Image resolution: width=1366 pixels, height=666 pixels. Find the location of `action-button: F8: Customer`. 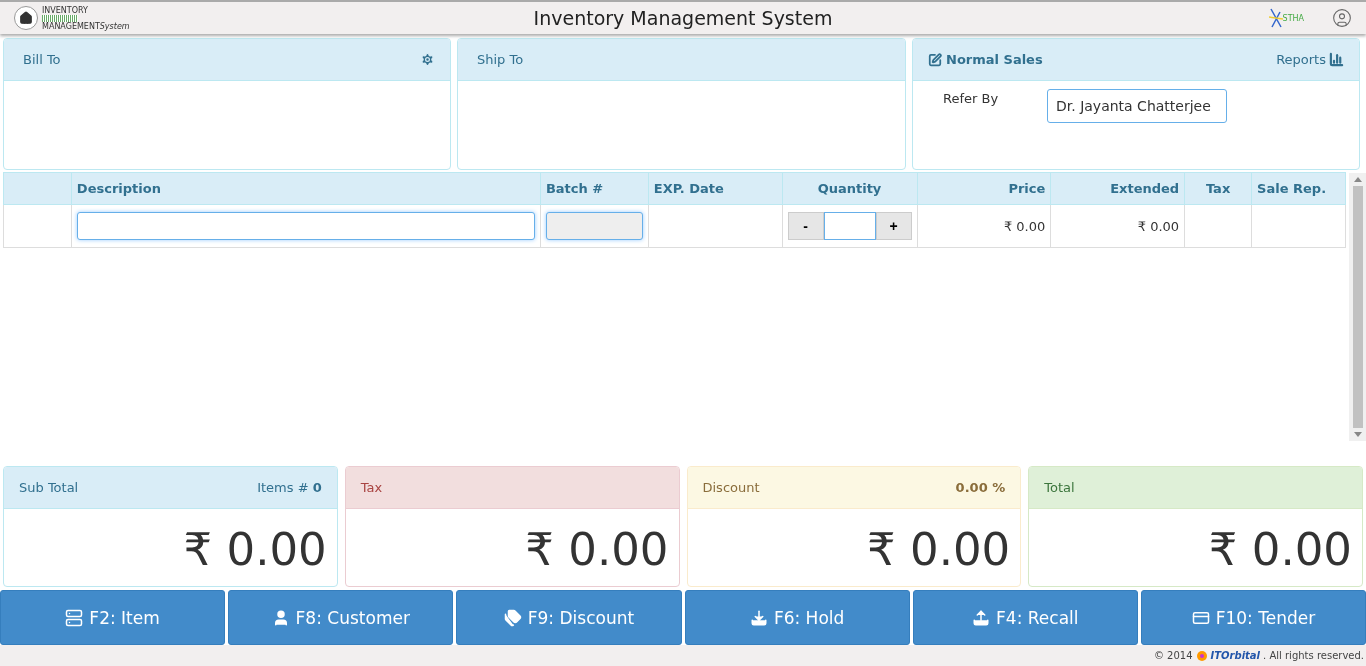

action-button: F8: Customer is located at coordinates (341, 617).